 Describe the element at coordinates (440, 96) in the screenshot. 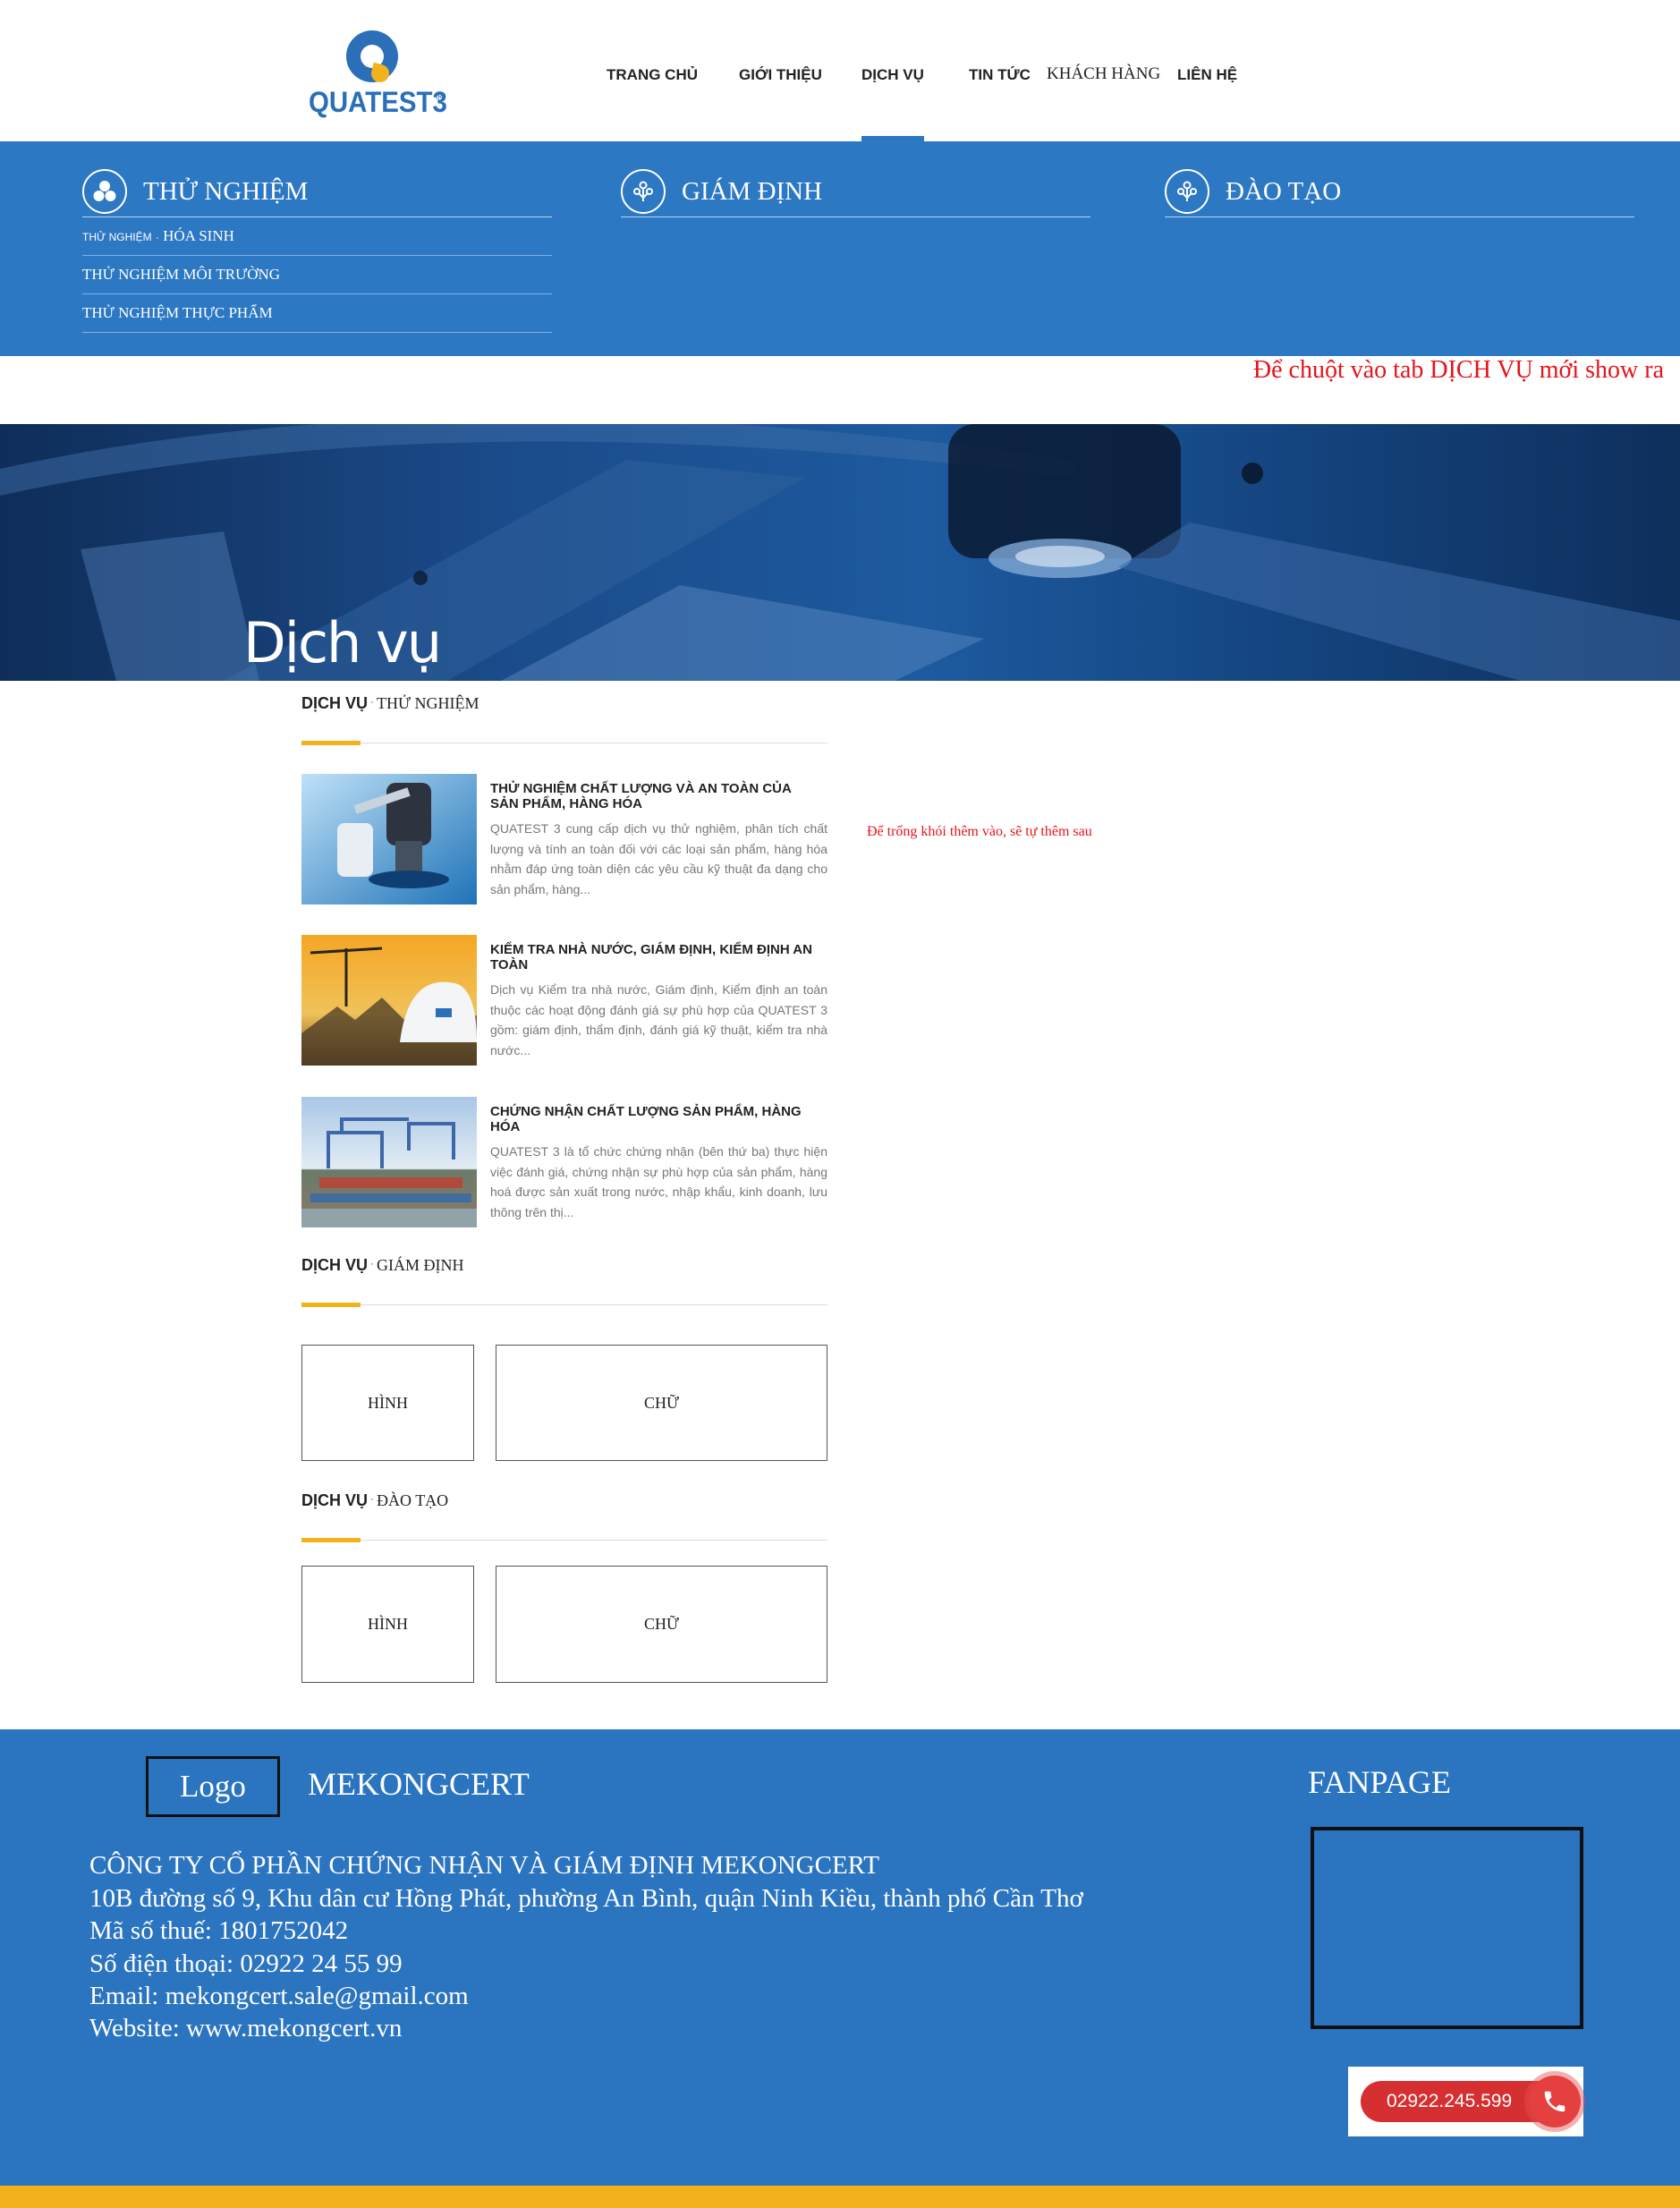

I see `registered-mark: ®` at that location.